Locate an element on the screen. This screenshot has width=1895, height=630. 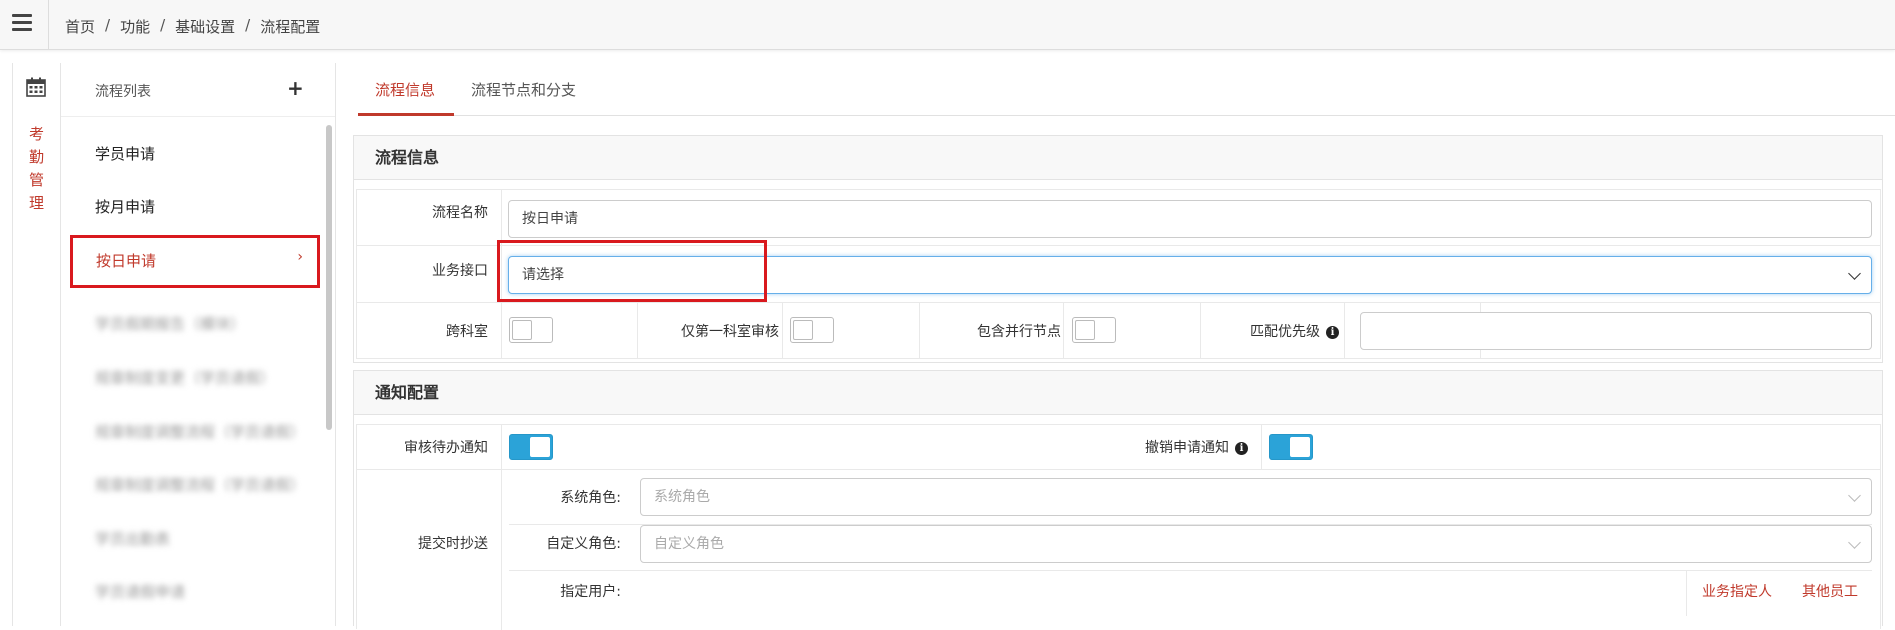
flow-name-input: 按日申请 is located at coordinates (1190, 219).